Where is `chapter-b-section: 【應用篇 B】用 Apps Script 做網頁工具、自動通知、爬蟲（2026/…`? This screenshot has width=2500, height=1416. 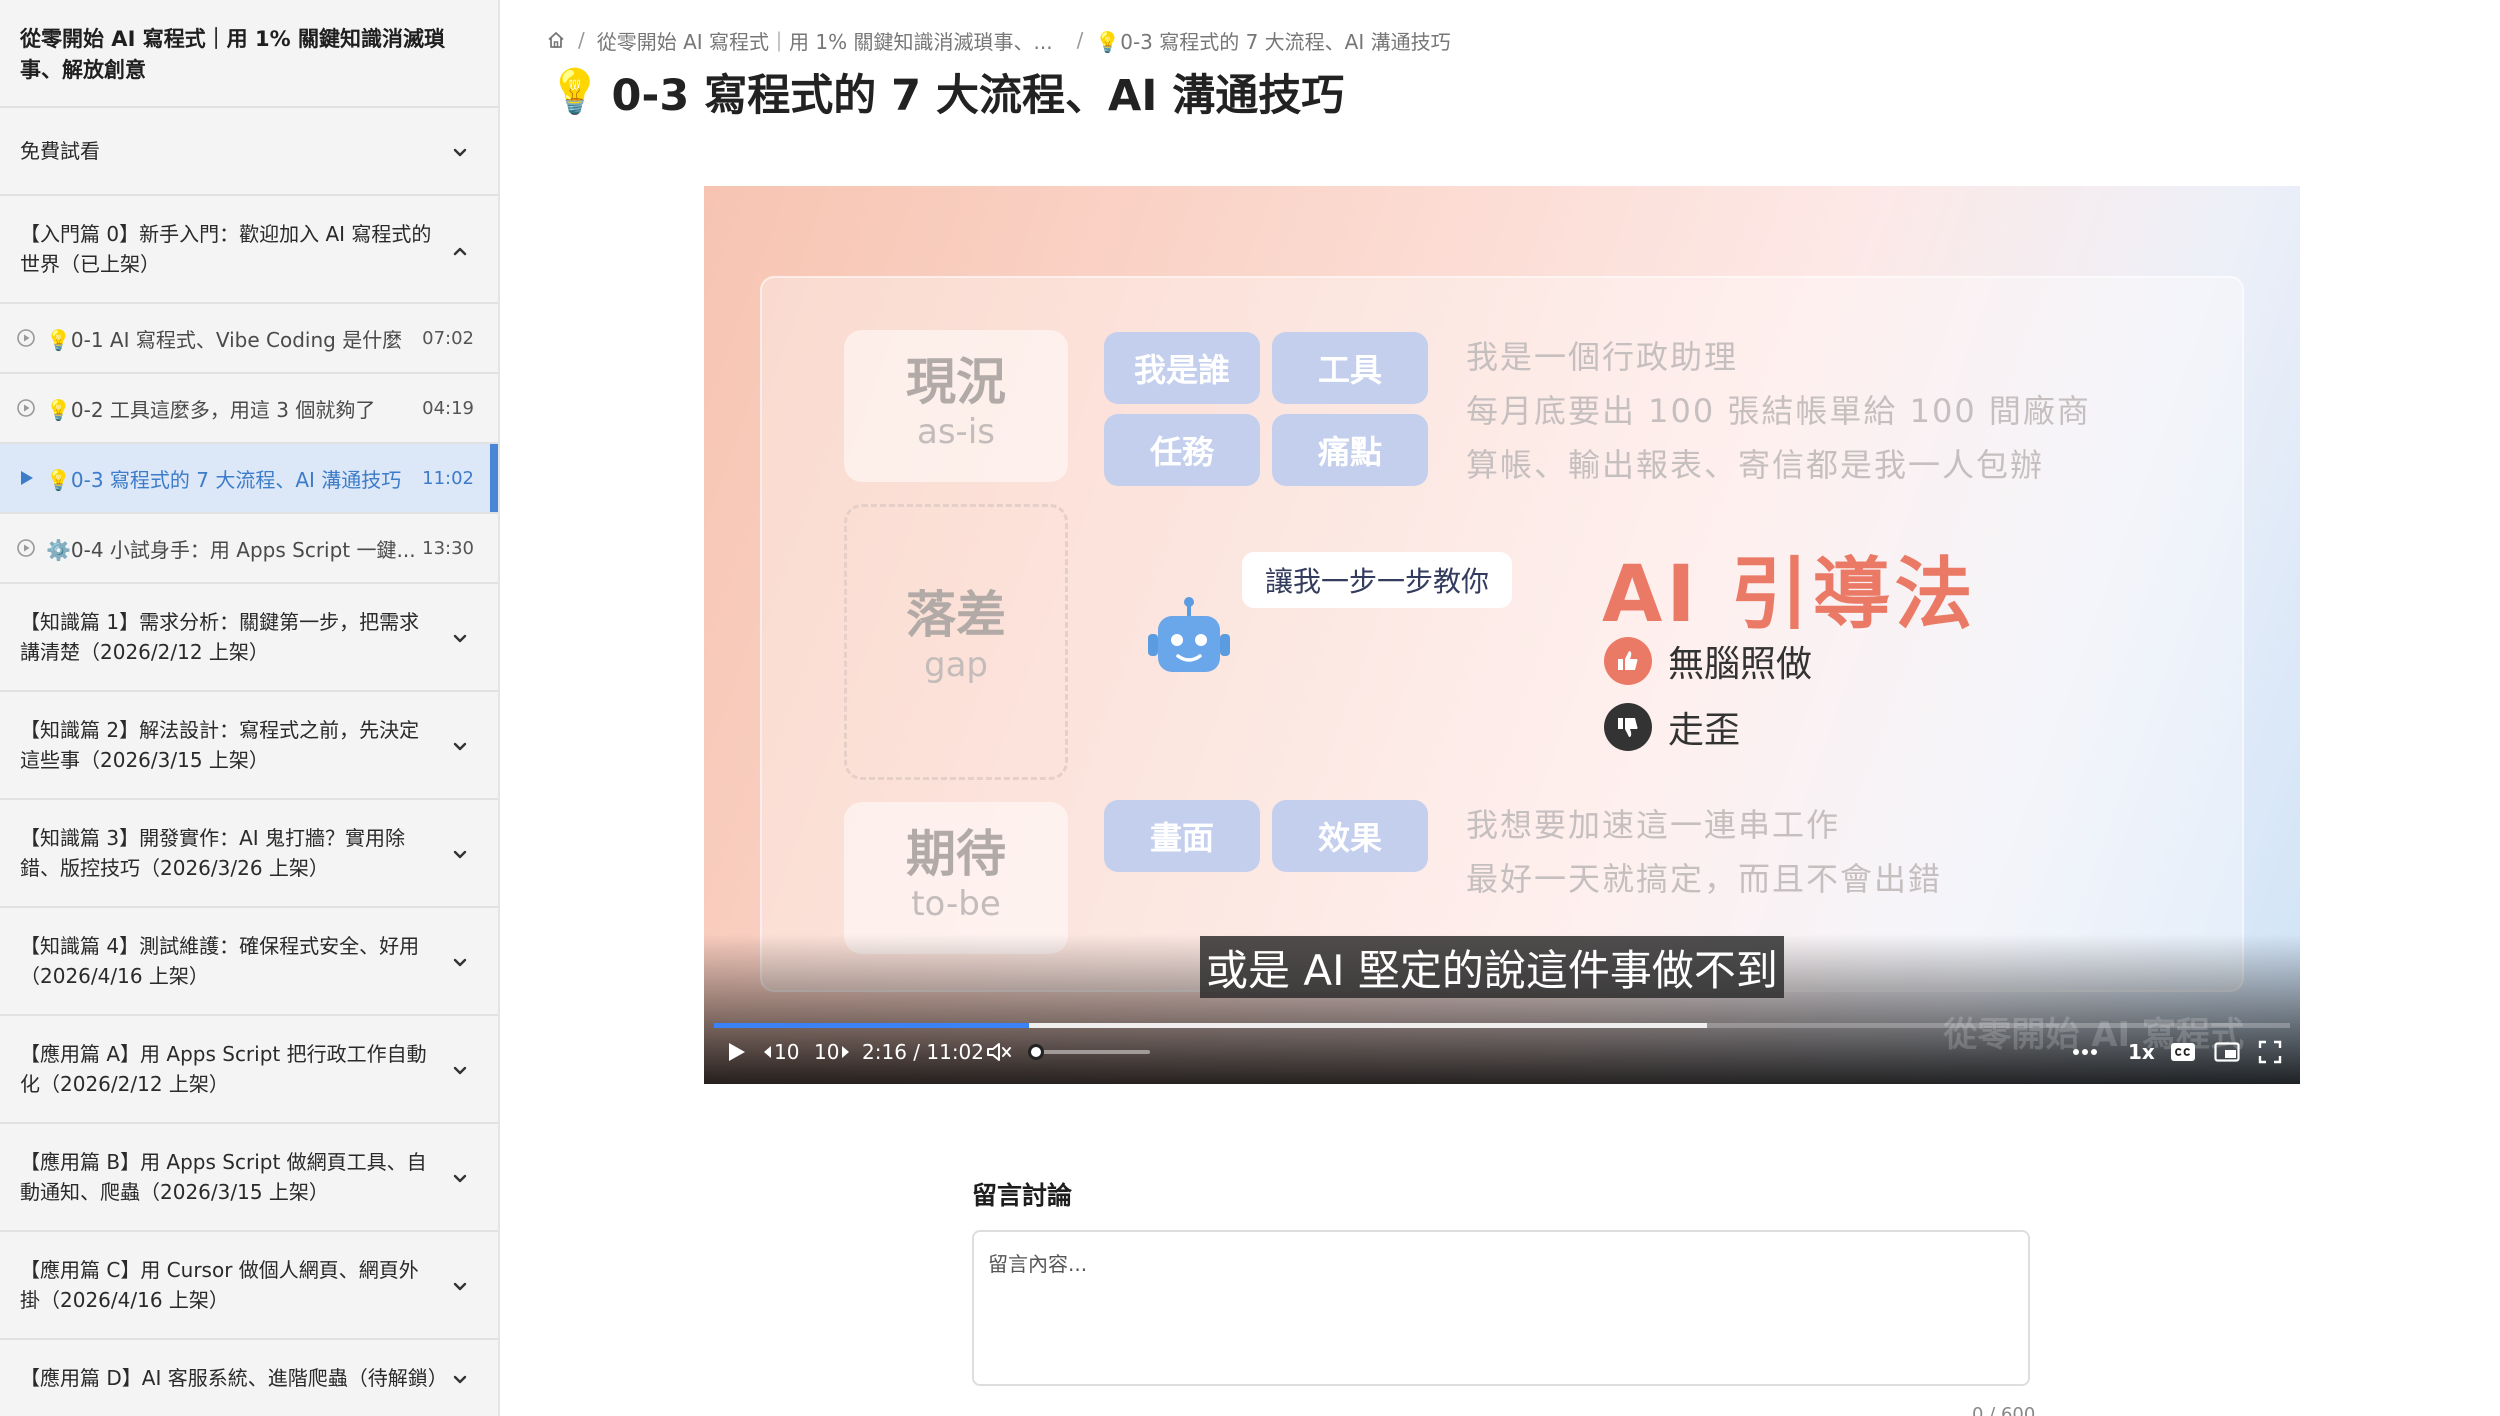 chapter-b-section: 【應用篇 B】用 Apps Script 做網頁工具、自動通知、爬蟲（2026/… is located at coordinates (249, 1178).